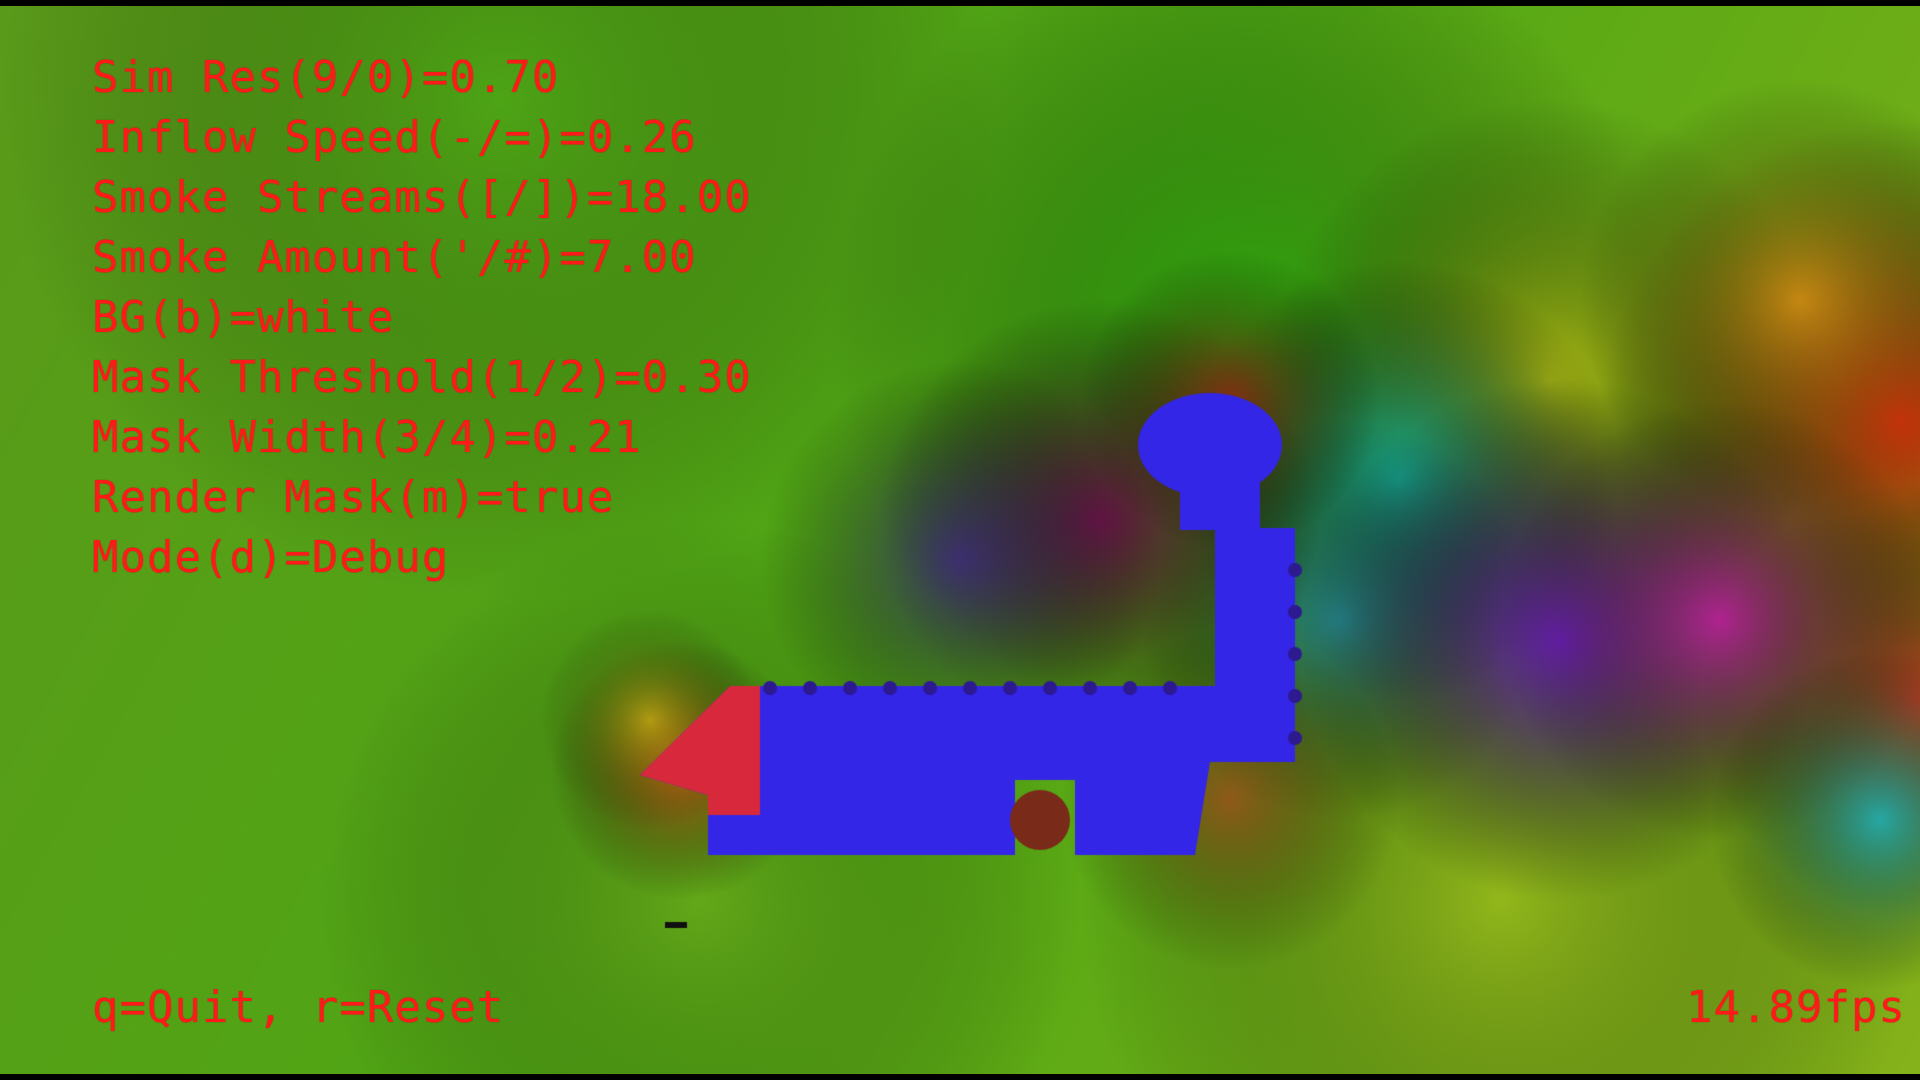 Image resolution: width=1920 pixels, height=1080 pixels. I want to click on param-inflow-speed: Inflow Speed(-/=)=0.26, so click(394, 137).